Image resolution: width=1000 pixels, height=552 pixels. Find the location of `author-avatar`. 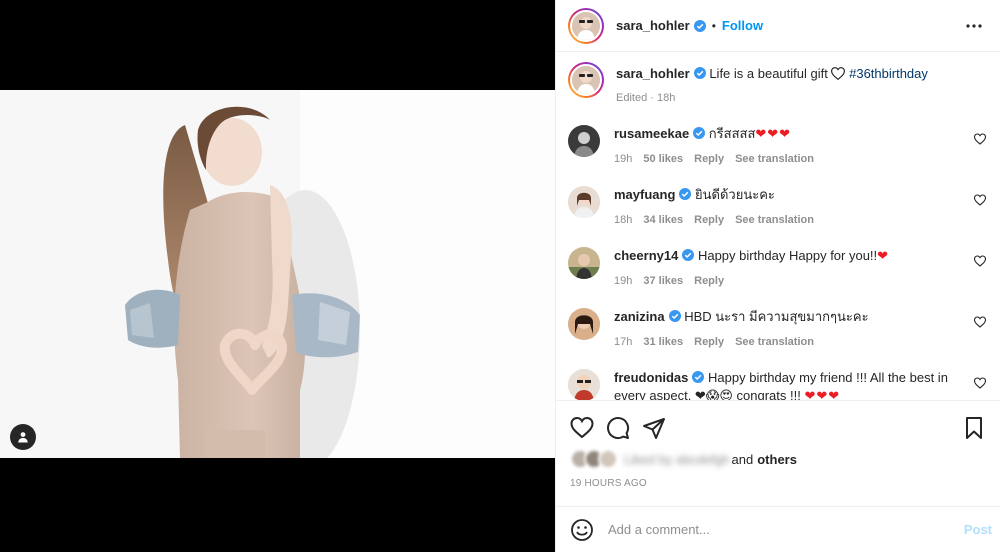

author-avatar is located at coordinates (586, 25).